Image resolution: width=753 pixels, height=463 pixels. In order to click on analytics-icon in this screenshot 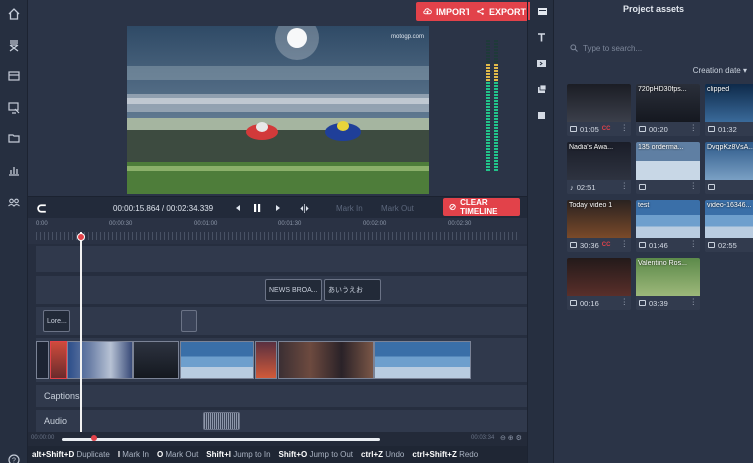, I will do `click(14, 170)`.